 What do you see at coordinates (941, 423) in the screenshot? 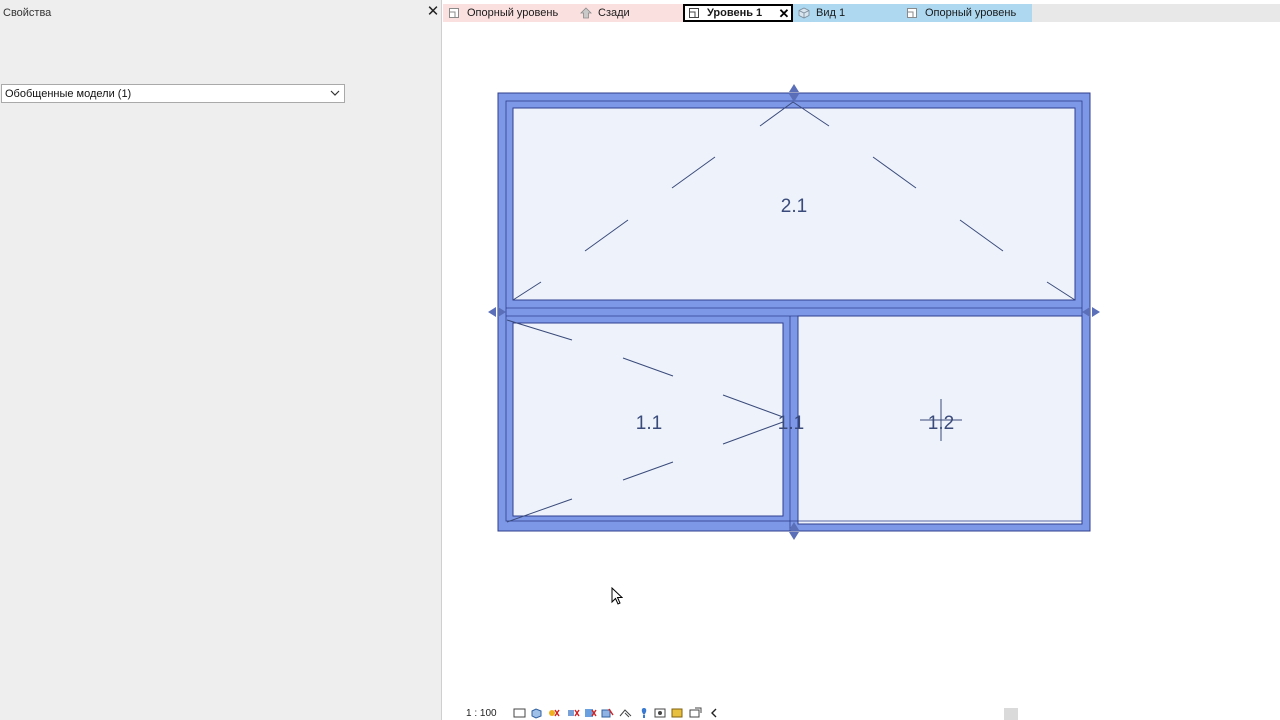
I see `room-tag-1-2: 1.2` at bounding box center [941, 423].